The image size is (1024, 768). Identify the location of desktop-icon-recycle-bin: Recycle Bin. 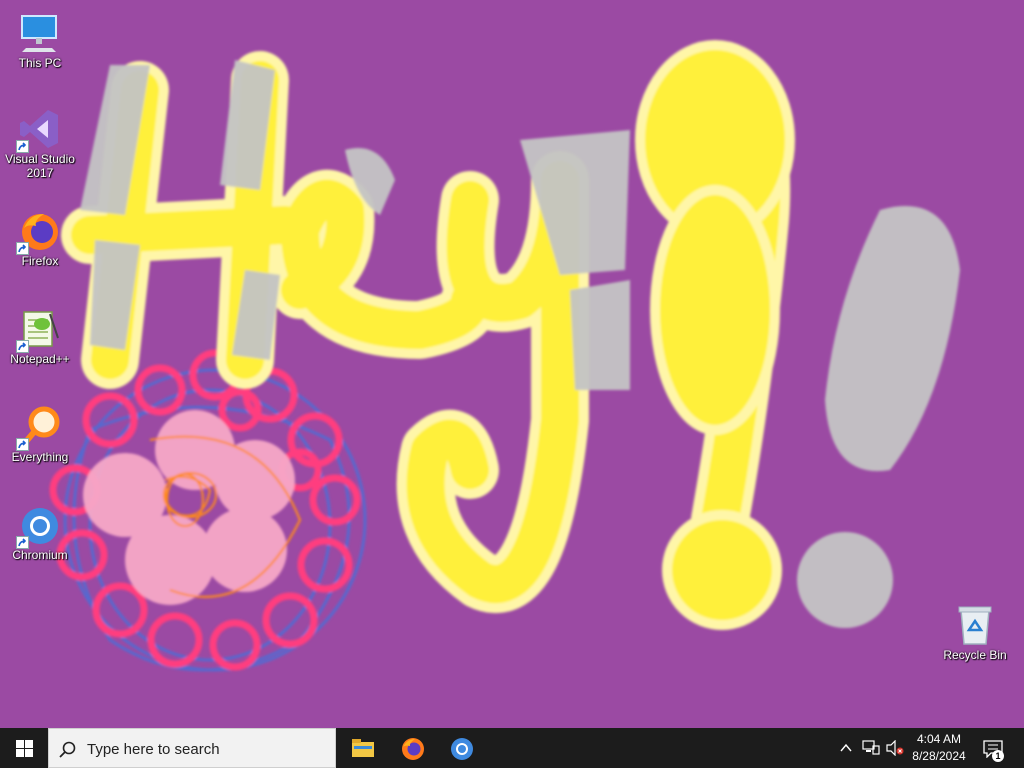
(975, 631).